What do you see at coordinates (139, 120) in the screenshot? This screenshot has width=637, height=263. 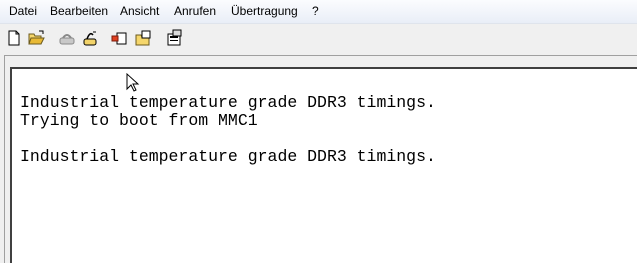 I see `terminal-line: Trying to boot from MMC1` at bounding box center [139, 120].